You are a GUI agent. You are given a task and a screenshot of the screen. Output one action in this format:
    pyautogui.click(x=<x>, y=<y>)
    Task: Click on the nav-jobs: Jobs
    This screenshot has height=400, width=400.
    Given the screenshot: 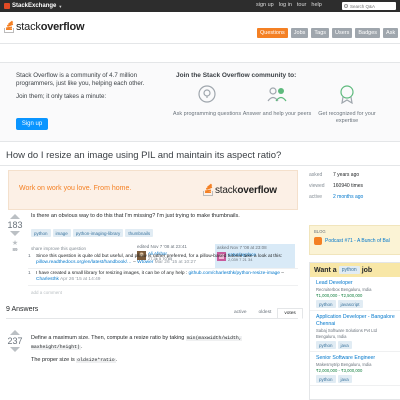 What is the action you would take?
    pyautogui.click(x=299, y=33)
    